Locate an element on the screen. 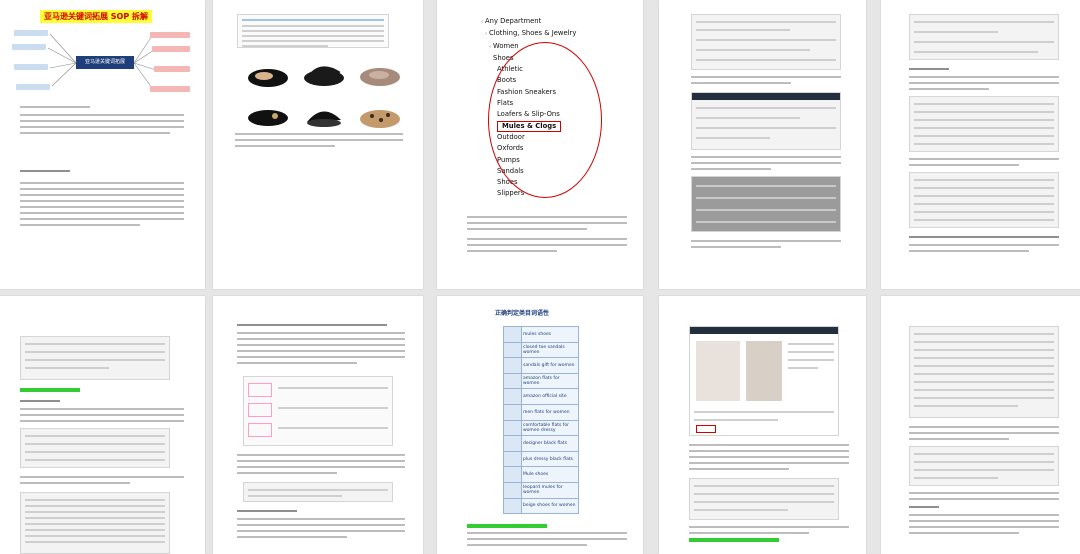 Image resolution: width=1080 pixels, height=554 pixels. table-row: amazon flats for women is located at coordinates (541, 381).